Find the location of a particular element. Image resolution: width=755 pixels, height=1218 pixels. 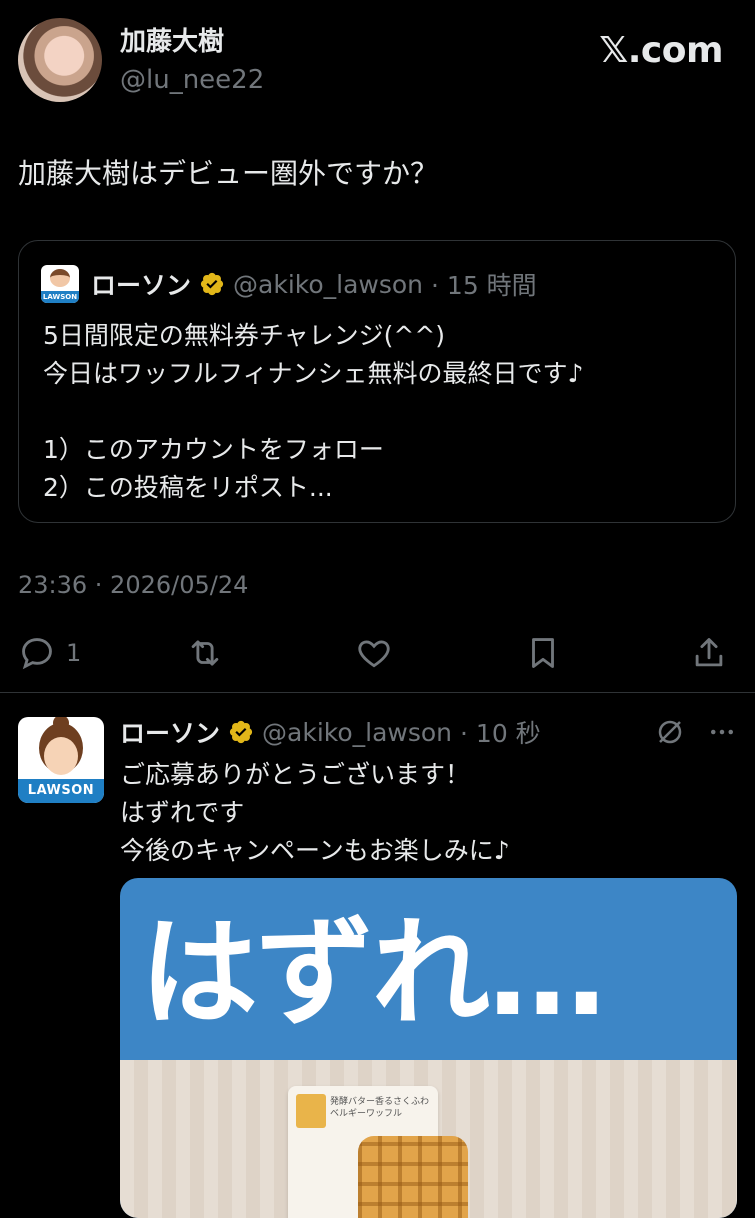

like-button is located at coordinates (374, 653).